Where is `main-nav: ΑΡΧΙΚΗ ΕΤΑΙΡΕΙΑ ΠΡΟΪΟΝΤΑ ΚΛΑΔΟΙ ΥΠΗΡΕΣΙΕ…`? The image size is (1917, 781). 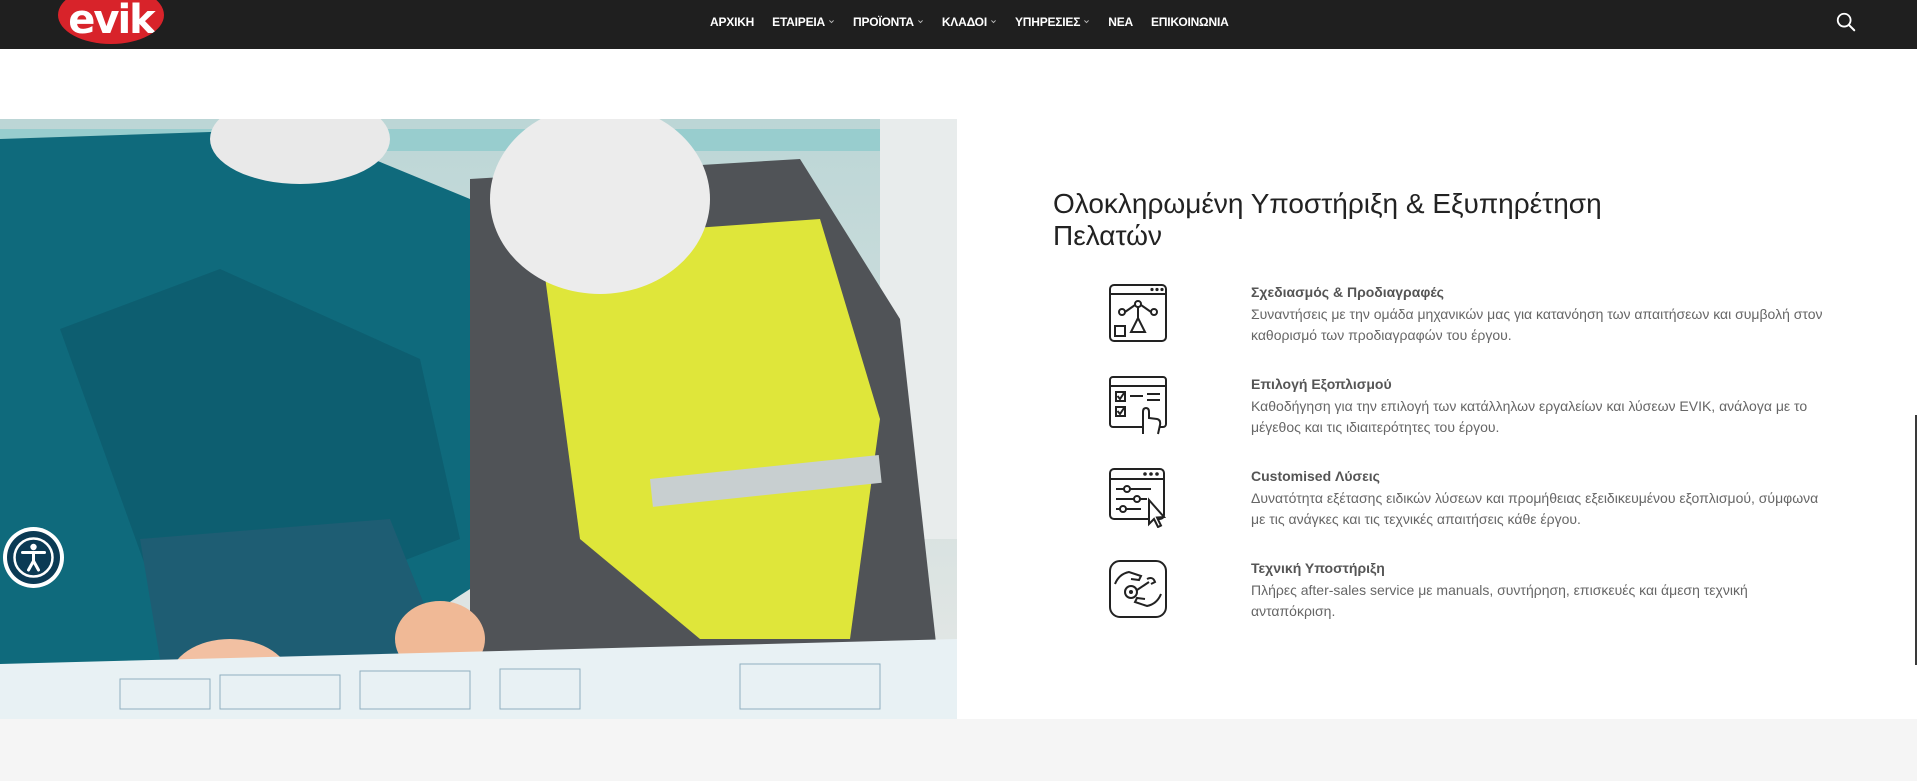
main-nav: ΑΡΧΙΚΗ ΕΤΑΙΡΕΙΑ ΠΡΟΪΟΝΤΑ ΚΛΑΔΟΙ ΥΠΗΡΕΣΙΕ… is located at coordinates (969, 21).